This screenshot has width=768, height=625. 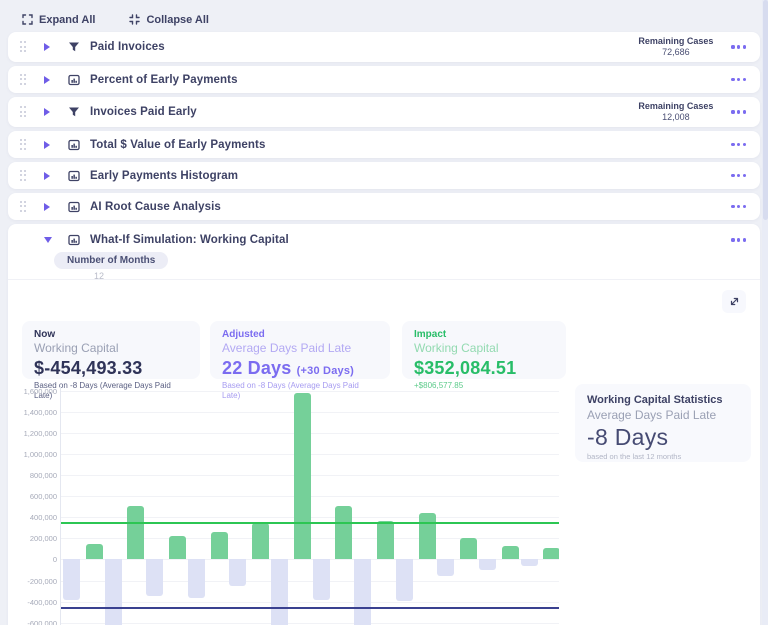 What do you see at coordinates (164, 176) in the screenshot?
I see `panel-title: Early Payments Histogram` at bounding box center [164, 176].